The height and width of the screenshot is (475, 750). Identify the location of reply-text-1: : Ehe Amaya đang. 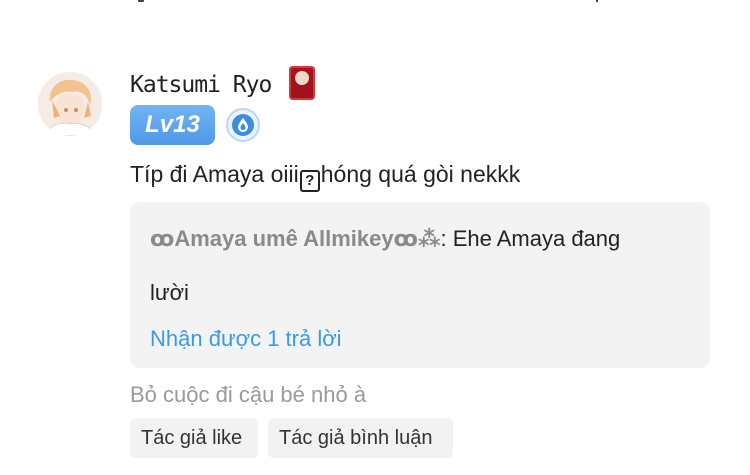
(530, 238).